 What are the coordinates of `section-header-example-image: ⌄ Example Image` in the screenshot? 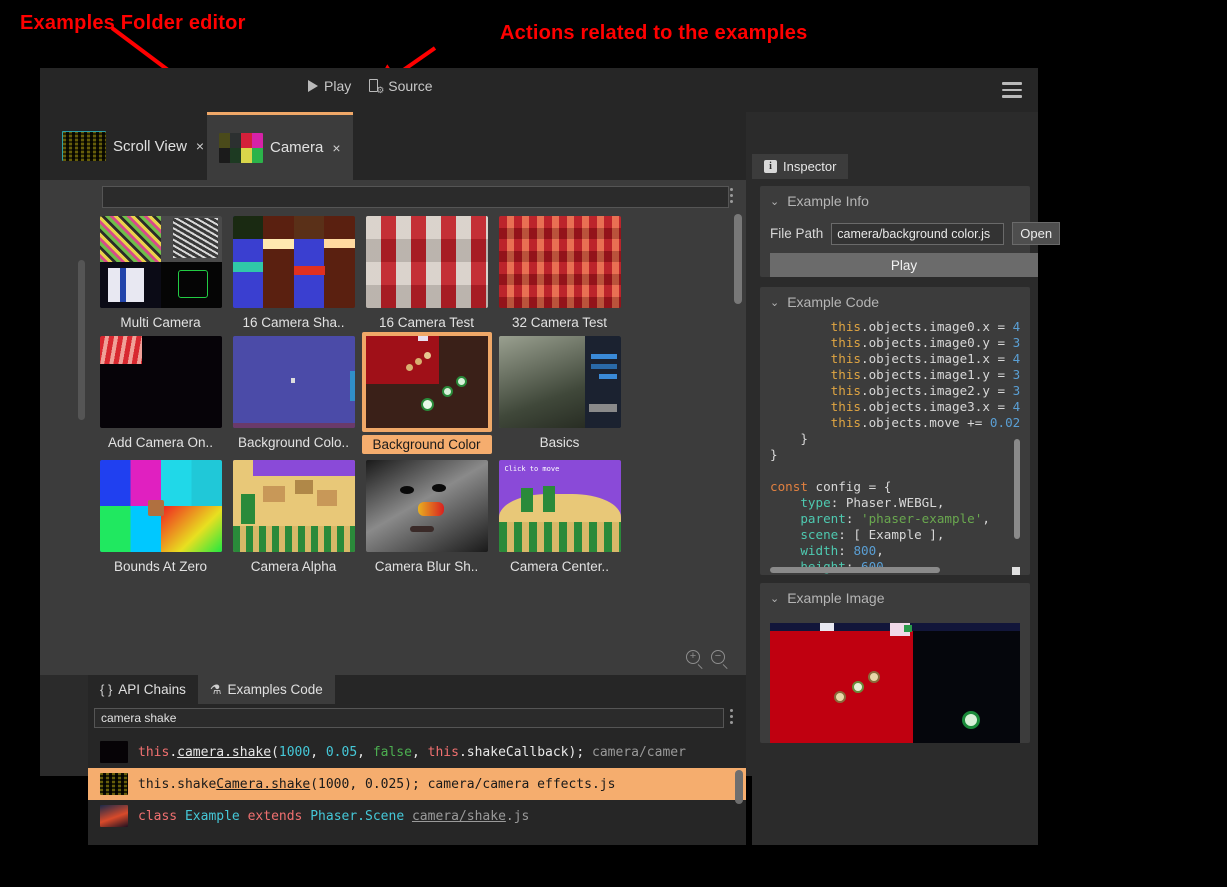 It's located at (895, 598).